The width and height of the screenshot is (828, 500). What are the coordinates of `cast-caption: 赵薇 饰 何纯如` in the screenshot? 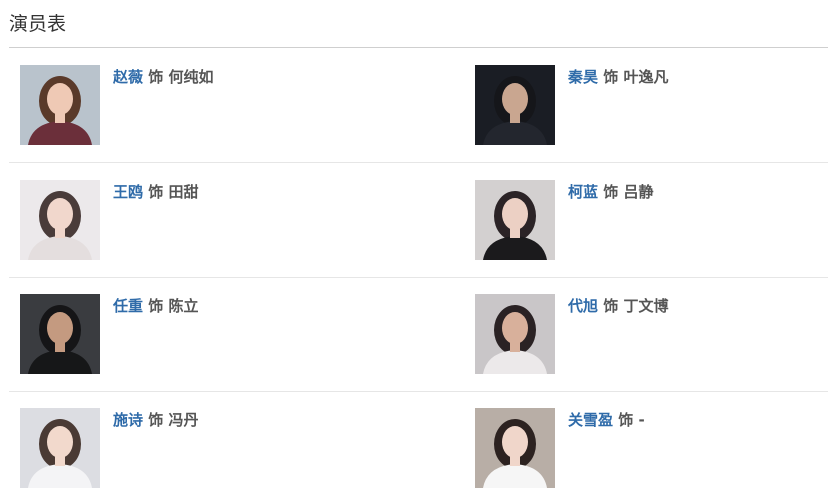 It's located at (163, 77).